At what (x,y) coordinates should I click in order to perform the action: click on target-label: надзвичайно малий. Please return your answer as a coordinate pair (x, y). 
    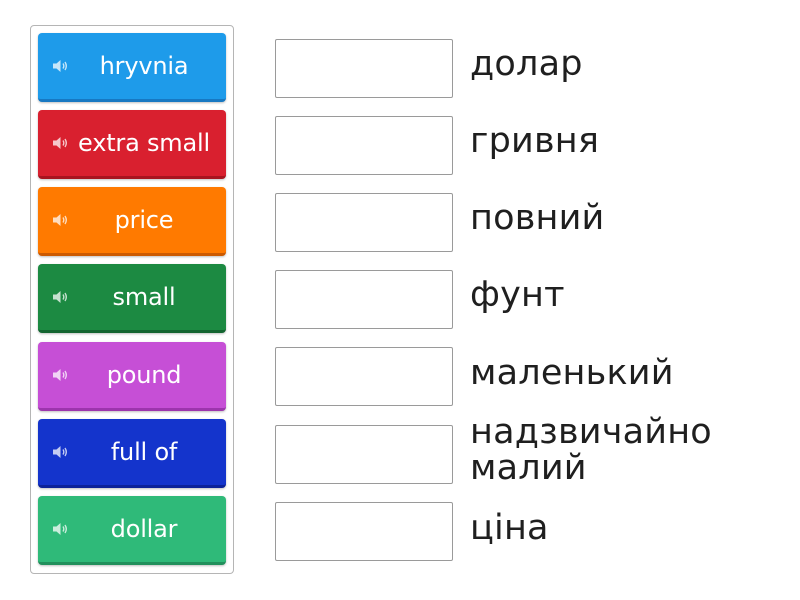
    Looking at the image, I should click on (591, 450).